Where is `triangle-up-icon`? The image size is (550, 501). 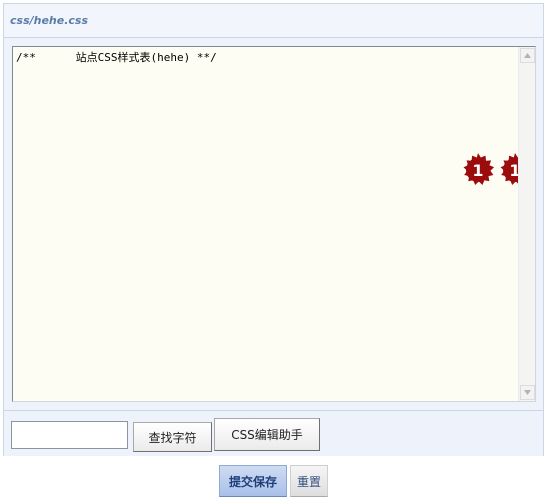
triangle-up-icon is located at coordinates (527, 55).